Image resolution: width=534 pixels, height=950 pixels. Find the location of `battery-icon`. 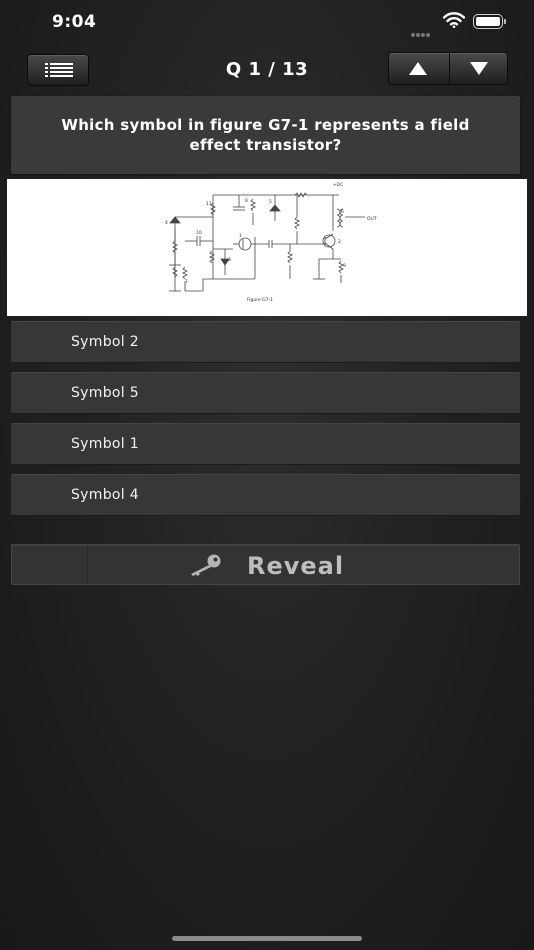

battery-icon is located at coordinates (489, 21).